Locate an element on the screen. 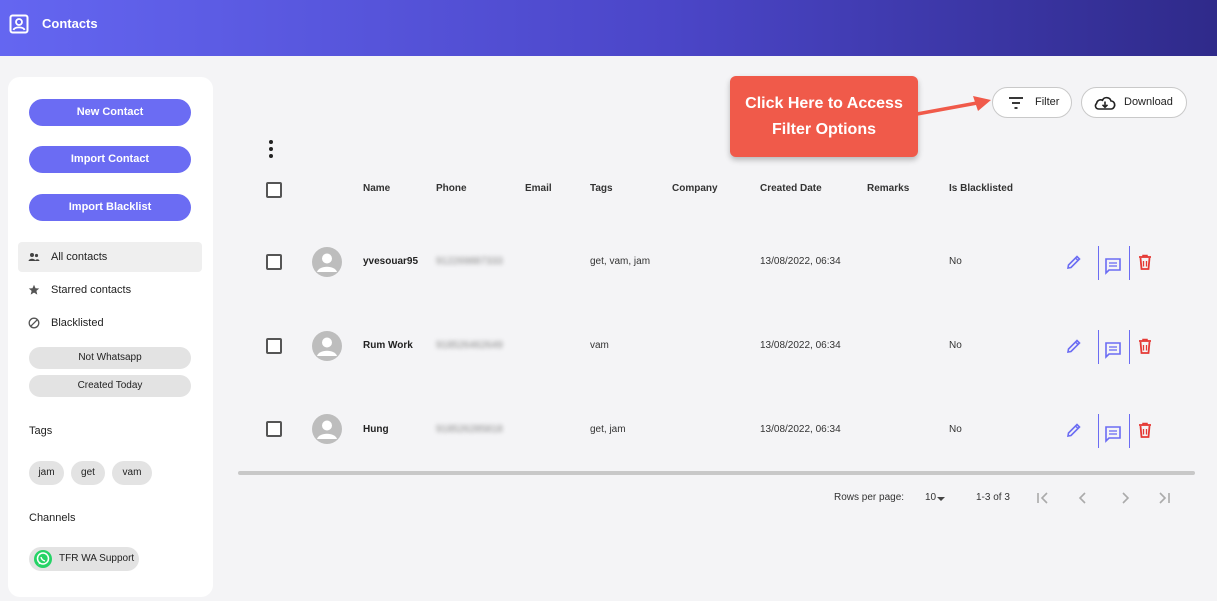 The width and height of the screenshot is (1217, 601). next-page-icon is located at coordinates (1125, 498).